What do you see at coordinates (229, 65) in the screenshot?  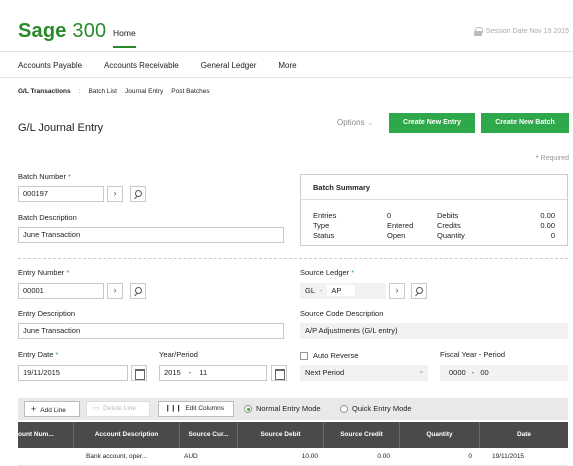 I see `menu-general-ledger: General Ledger` at bounding box center [229, 65].